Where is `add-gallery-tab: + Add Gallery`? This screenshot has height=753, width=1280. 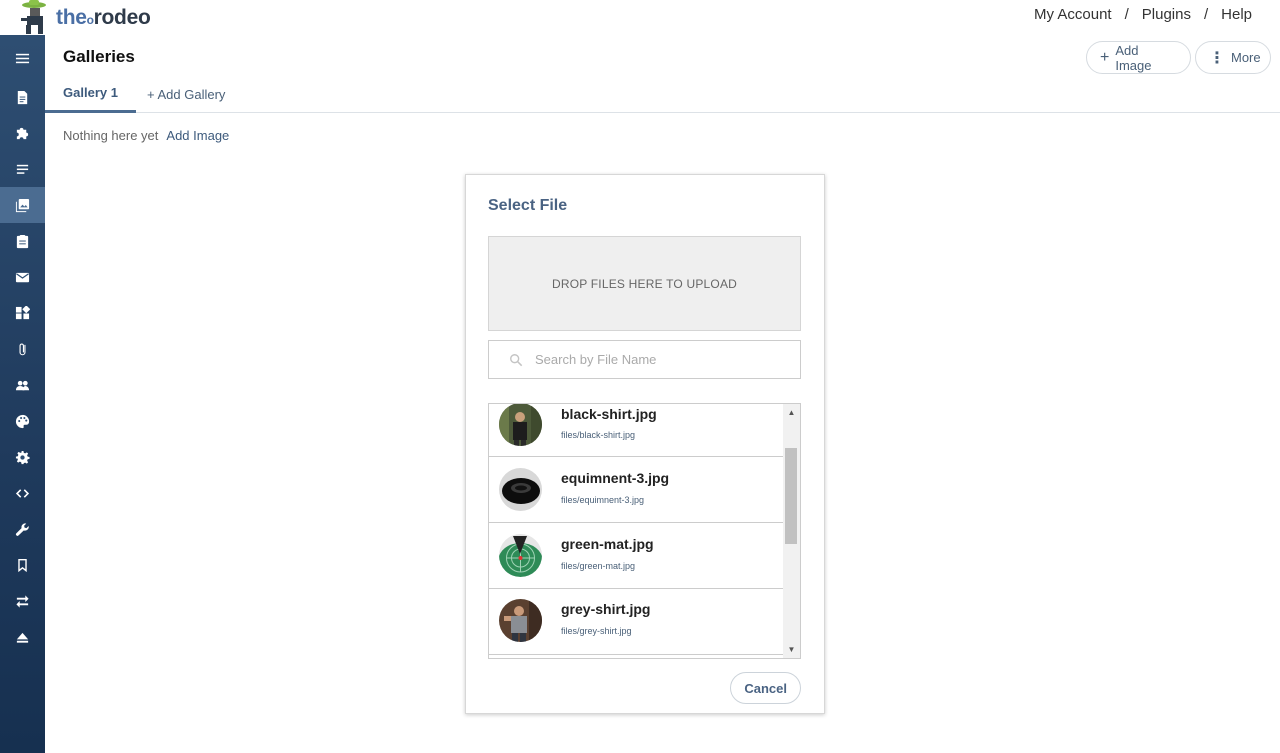 add-gallery-tab: + Add Gallery is located at coordinates (186, 94).